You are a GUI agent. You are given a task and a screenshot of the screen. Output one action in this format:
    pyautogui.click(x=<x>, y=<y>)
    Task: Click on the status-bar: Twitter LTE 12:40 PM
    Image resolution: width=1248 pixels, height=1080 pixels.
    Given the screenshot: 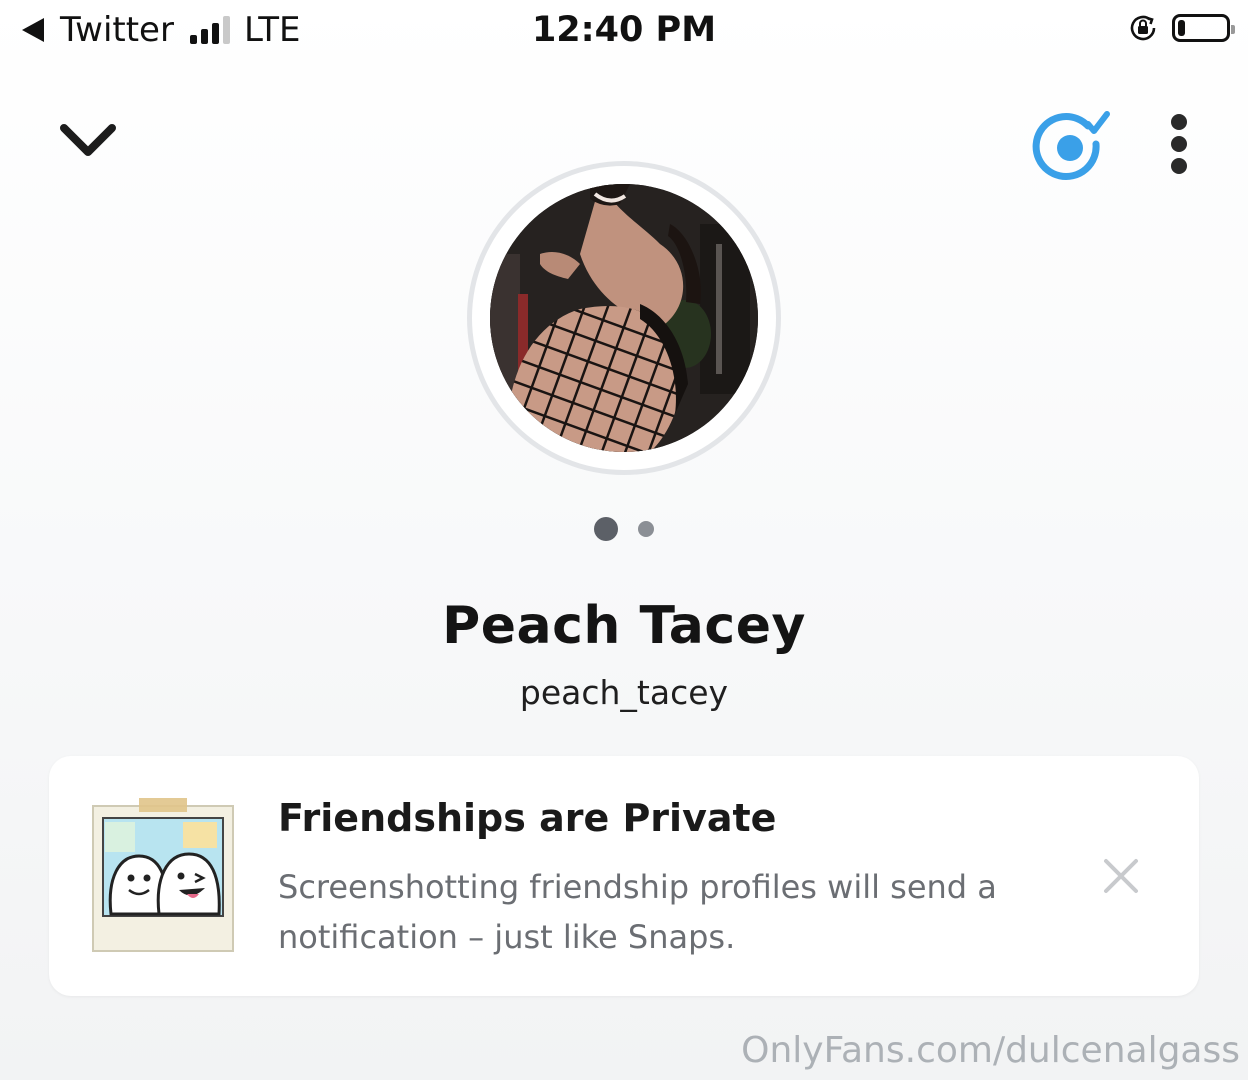 What is the action you would take?
    pyautogui.click(x=624, y=35)
    